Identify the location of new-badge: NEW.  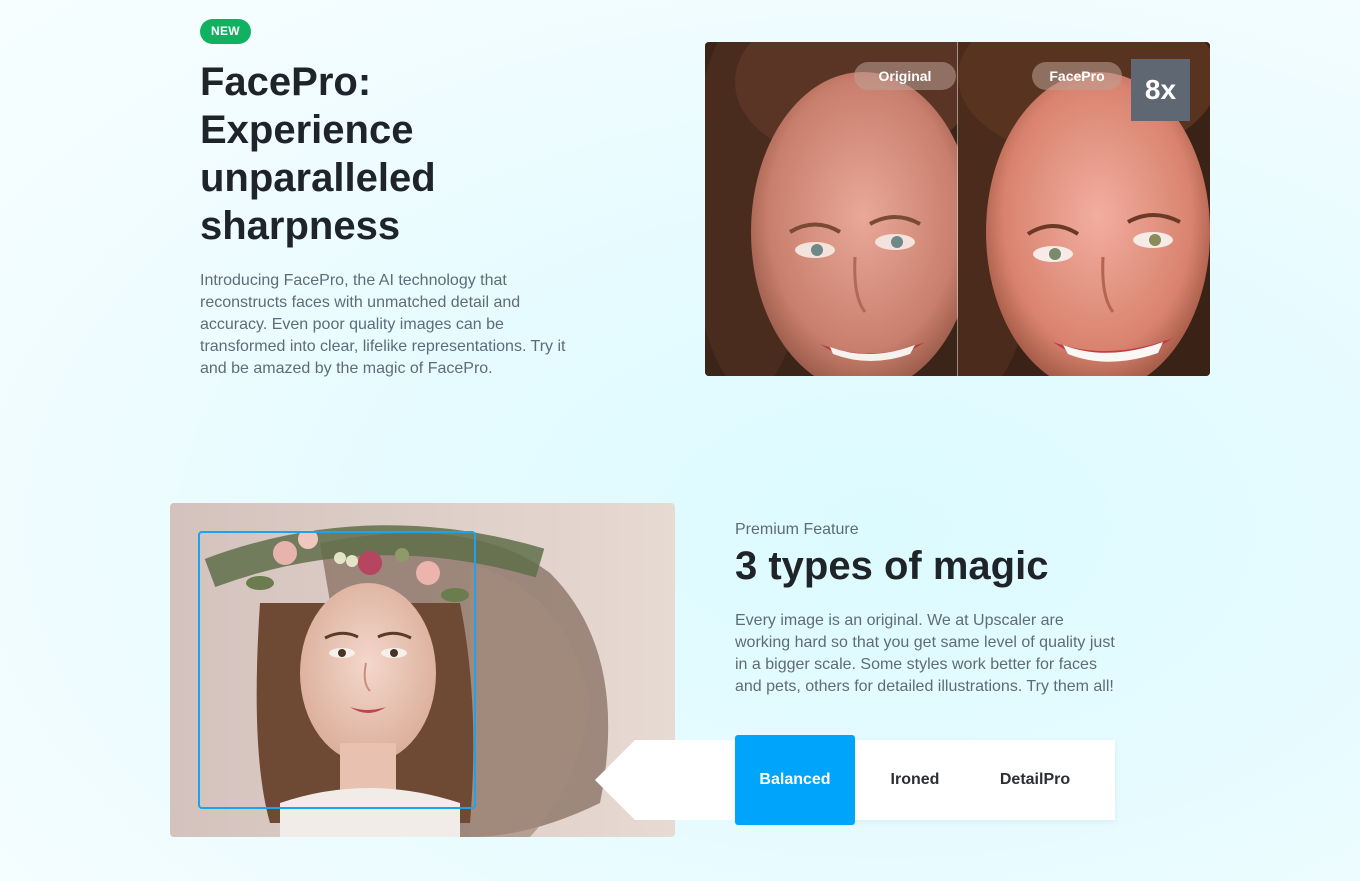
(225, 31).